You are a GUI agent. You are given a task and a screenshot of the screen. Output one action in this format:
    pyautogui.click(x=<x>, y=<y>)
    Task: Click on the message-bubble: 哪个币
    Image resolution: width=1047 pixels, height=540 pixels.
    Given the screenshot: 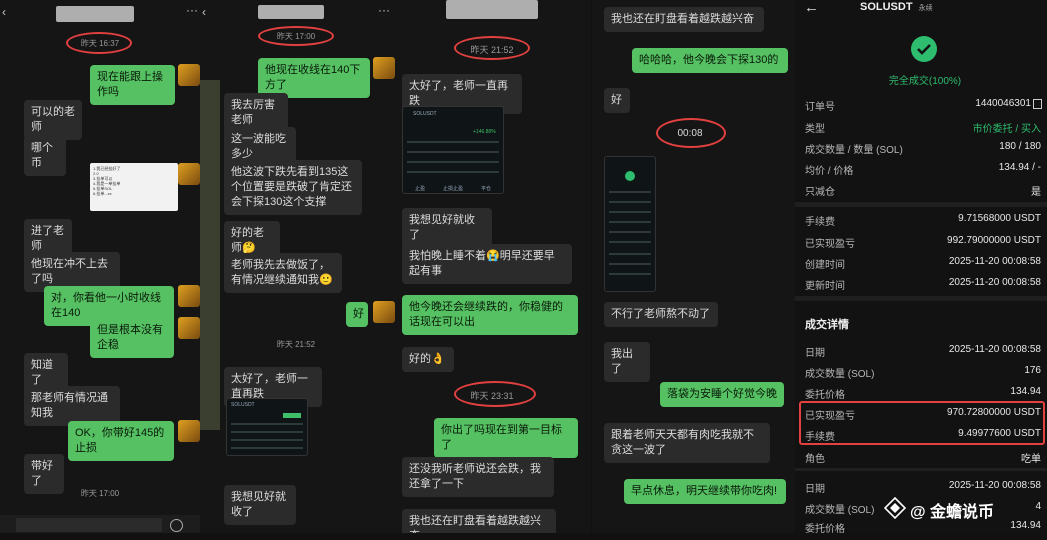 What is the action you would take?
    pyautogui.click(x=45, y=156)
    